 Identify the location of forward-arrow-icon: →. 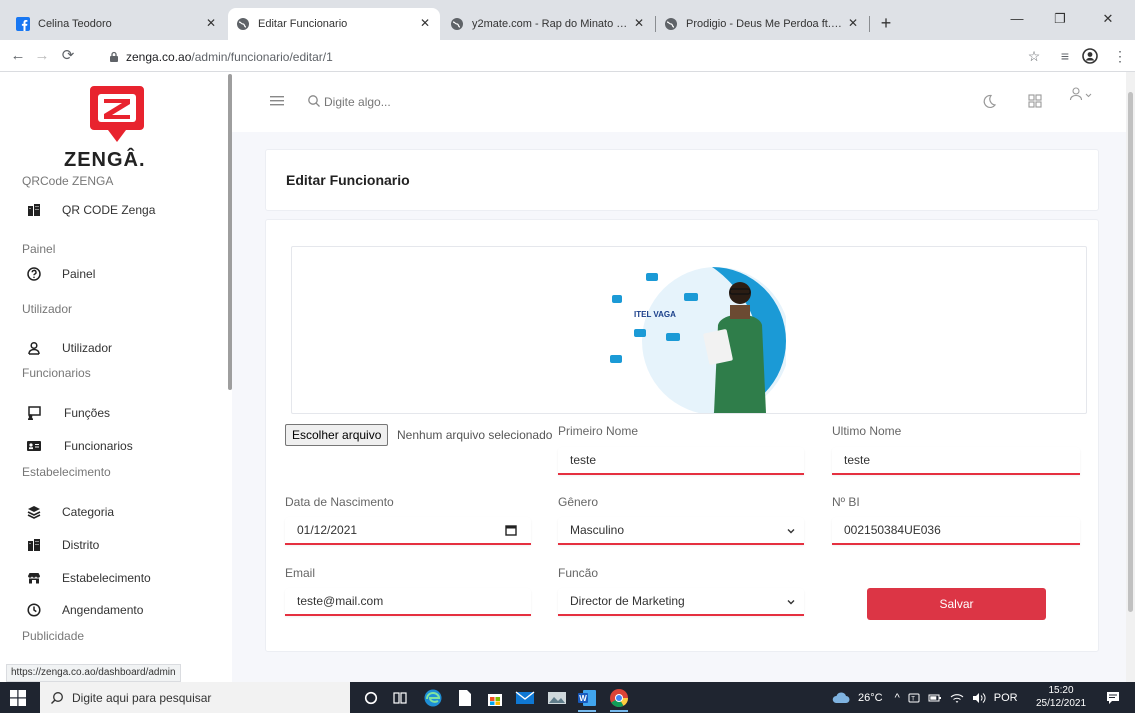
(42, 56).